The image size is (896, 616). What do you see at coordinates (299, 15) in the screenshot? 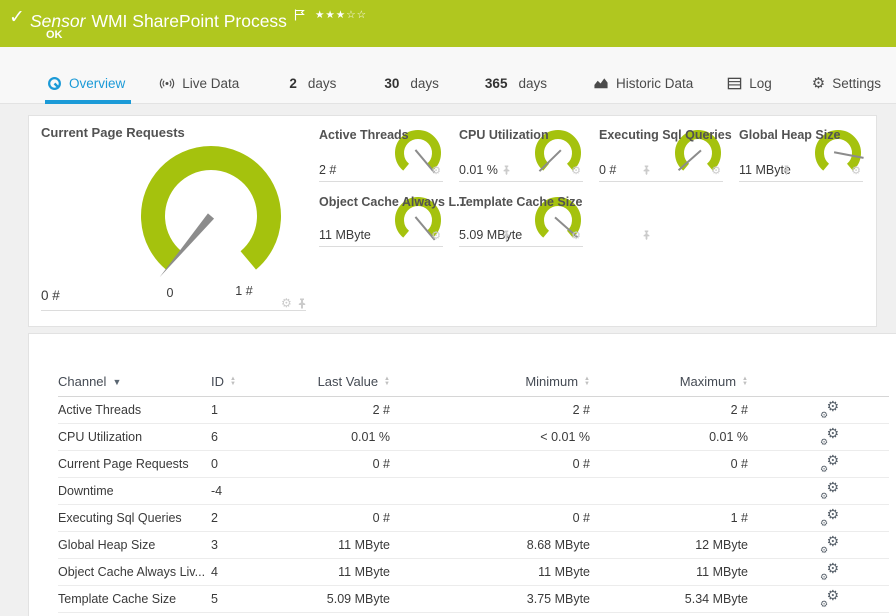
I see `flag-icon` at bounding box center [299, 15].